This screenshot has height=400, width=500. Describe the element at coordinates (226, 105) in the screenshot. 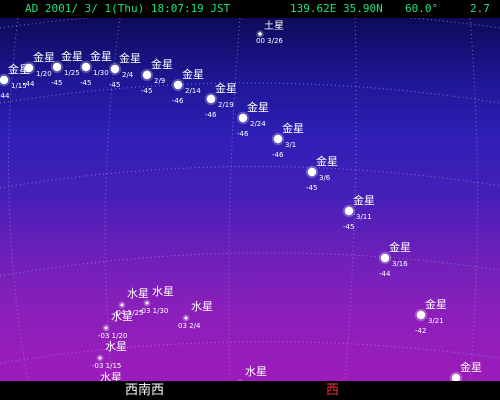

I see `venus-date-label: 2/19` at that location.